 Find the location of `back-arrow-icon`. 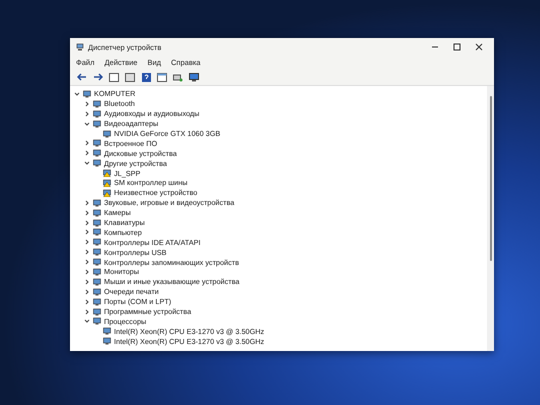

back-arrow-icon is located at coordinates (82, 77).